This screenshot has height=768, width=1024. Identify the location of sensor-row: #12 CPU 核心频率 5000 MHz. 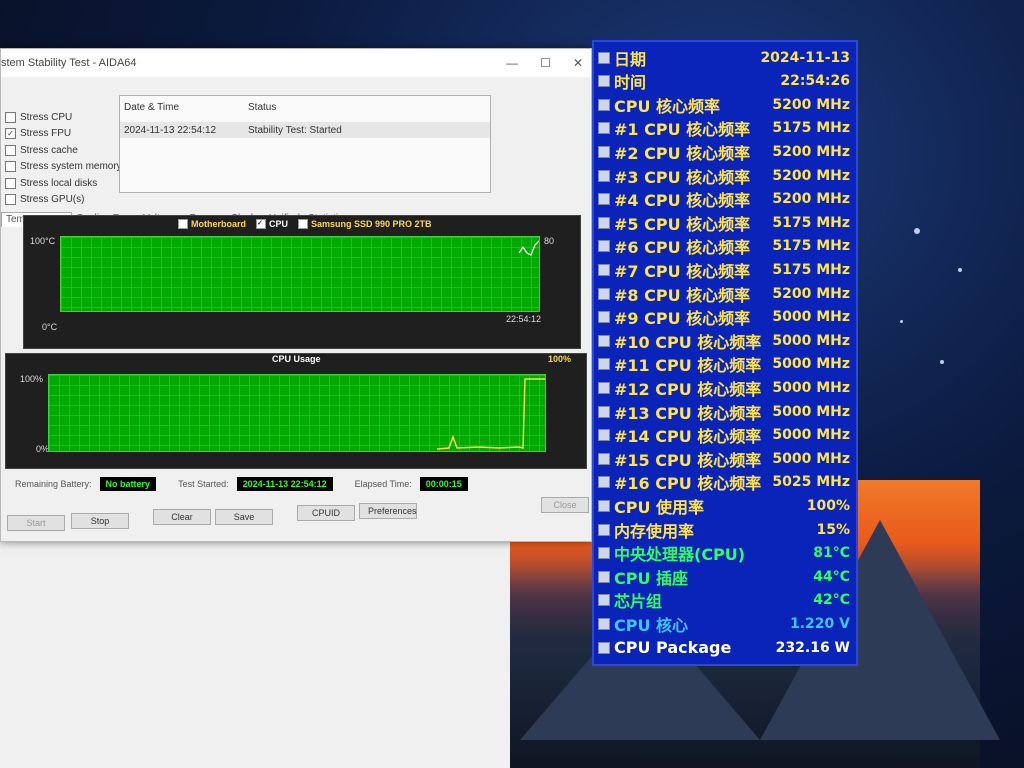
(724, 387).